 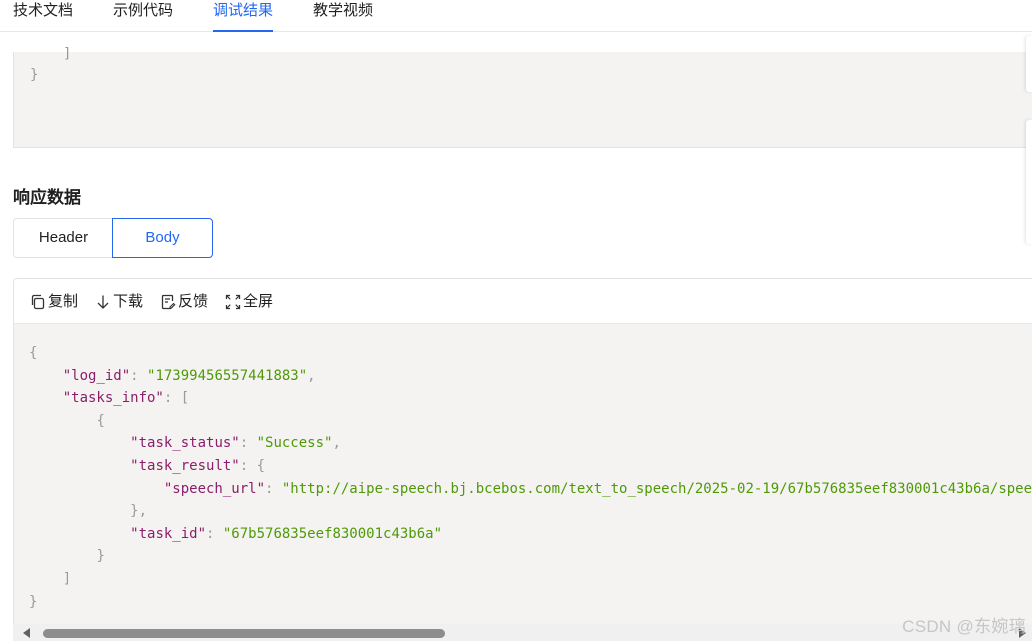 I want to click on json-key-tasks-info: "tasks_info", so click(x=113, y=398).